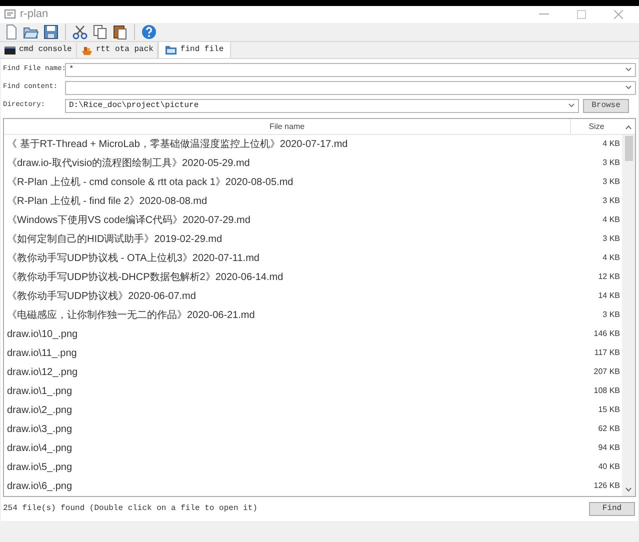 This screenshot has width=639, height=542. Describe the element at coordinates (609, 296) in the screenshot. I see `size-cell-text: 14 KB` at that location.